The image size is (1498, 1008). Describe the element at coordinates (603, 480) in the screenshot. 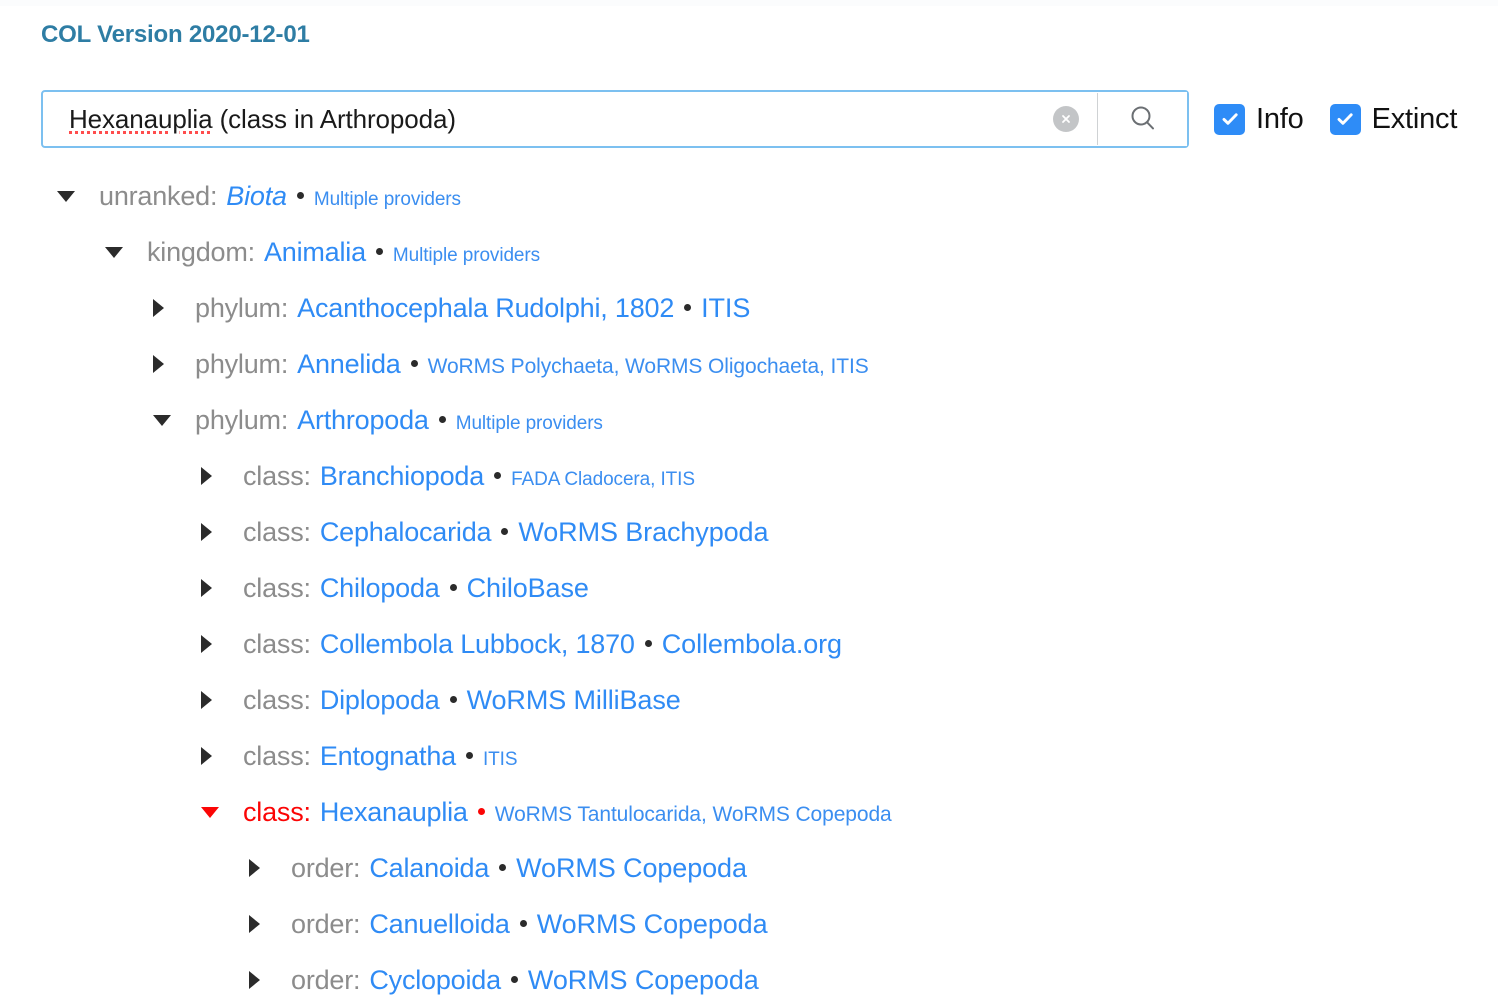

I see `taxon-providers-link: FADA Cladocera, ITIS` at that location.